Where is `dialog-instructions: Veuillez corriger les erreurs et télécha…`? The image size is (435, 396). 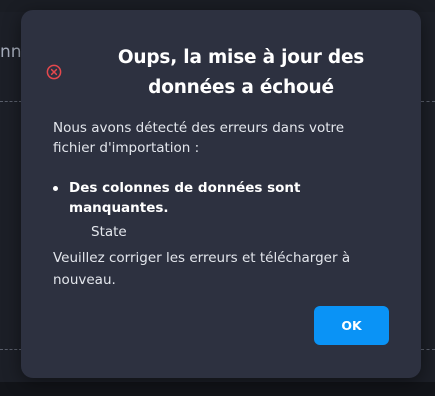
dialog-instructions: Veuillez corriger les erreurs et télécha… is located at coordinates (218, 269).